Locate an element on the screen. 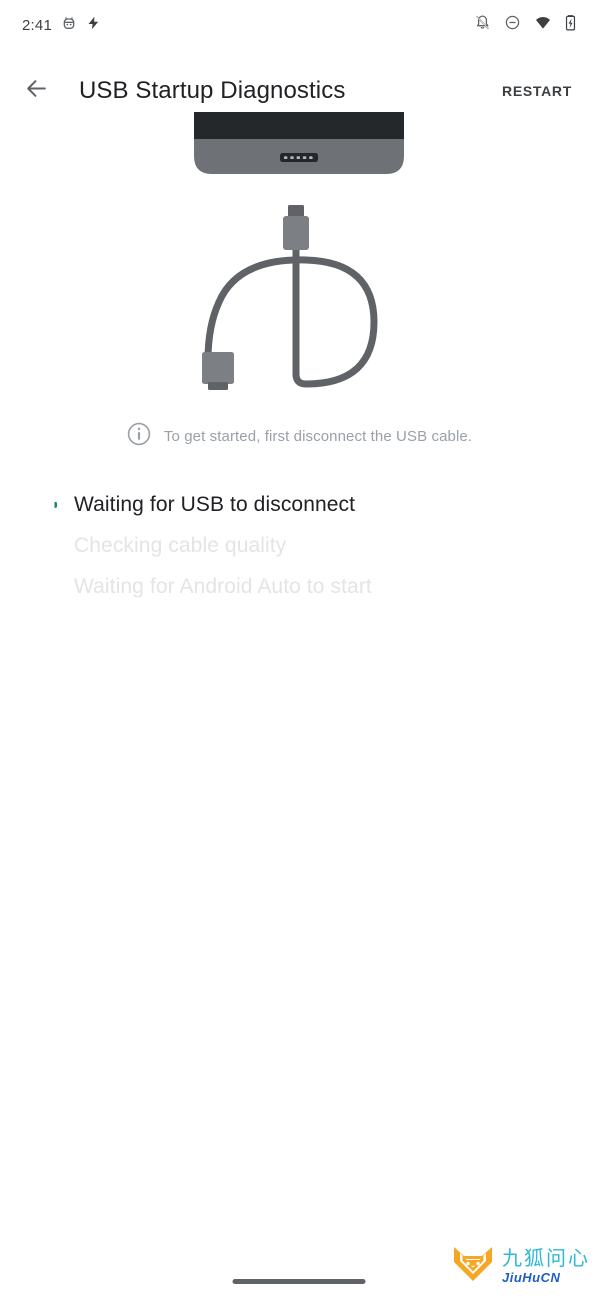 The height and width of the screenshot is (1296, 598). step-label: Waiting for Android Auto to start is located at coordinates (223, 586).